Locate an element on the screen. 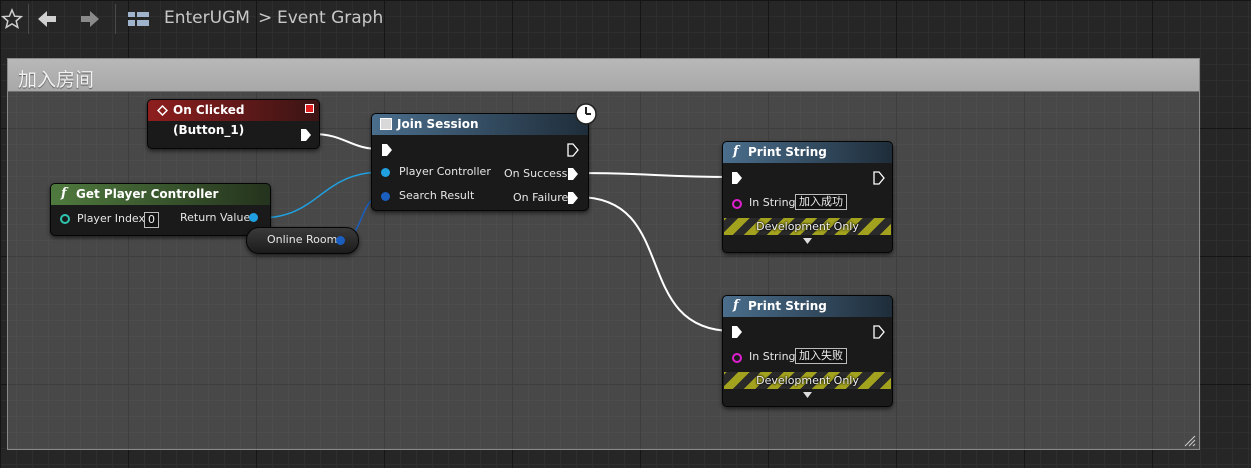  online-room-pin-icon is located at coordinates (340, 240).